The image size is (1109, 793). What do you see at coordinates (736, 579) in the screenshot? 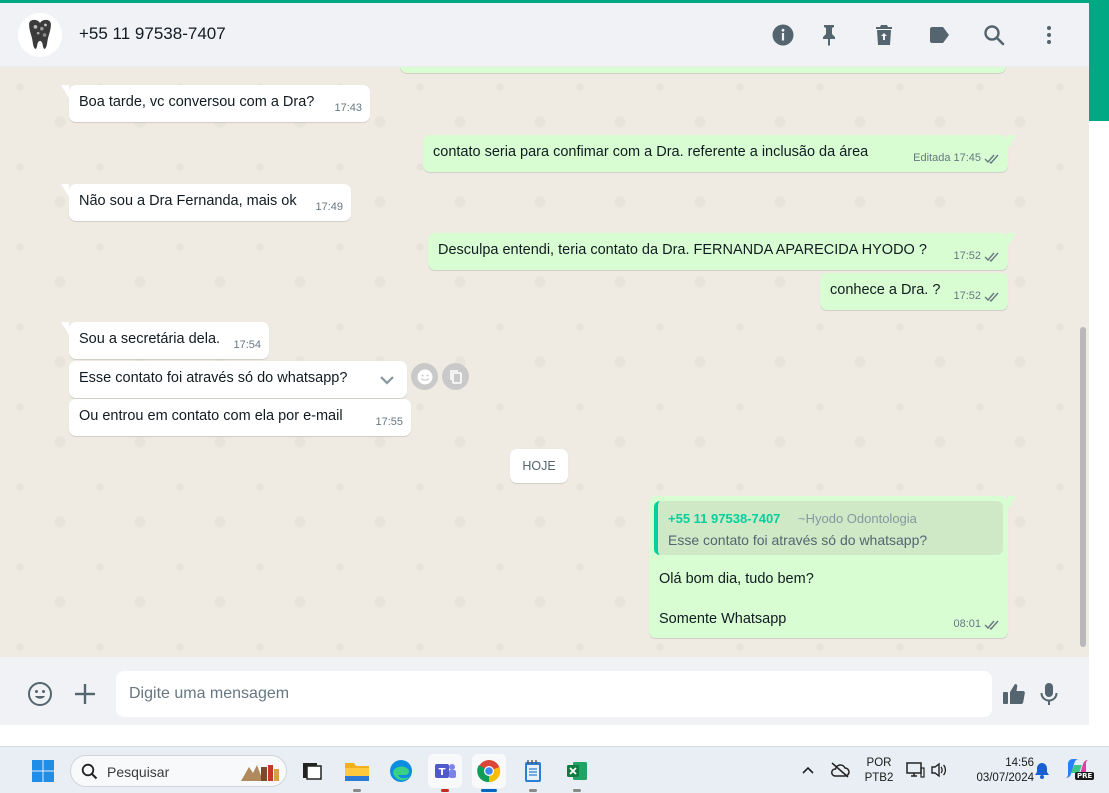
I see `message-text-line: Olá bom dia, tudo bem?` at bounding box center [736, 579].